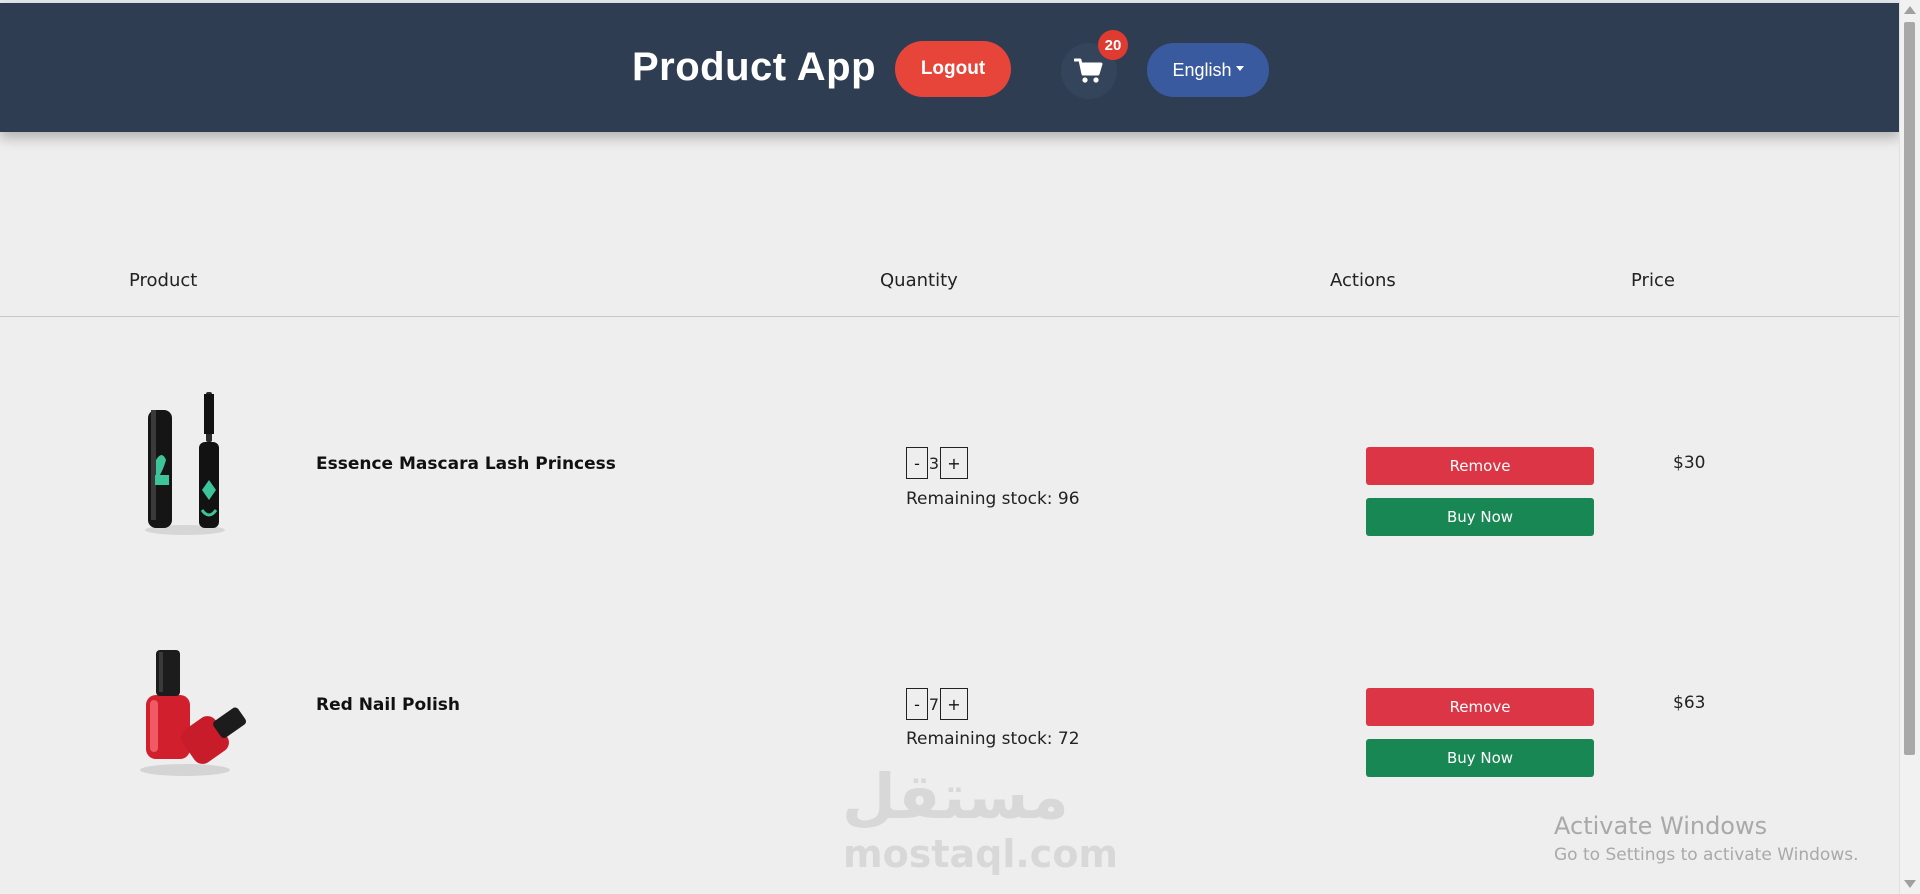 This screenshot has width=1920, height=894. I want to click on scrollbar-thumb, so click(1909, 388).